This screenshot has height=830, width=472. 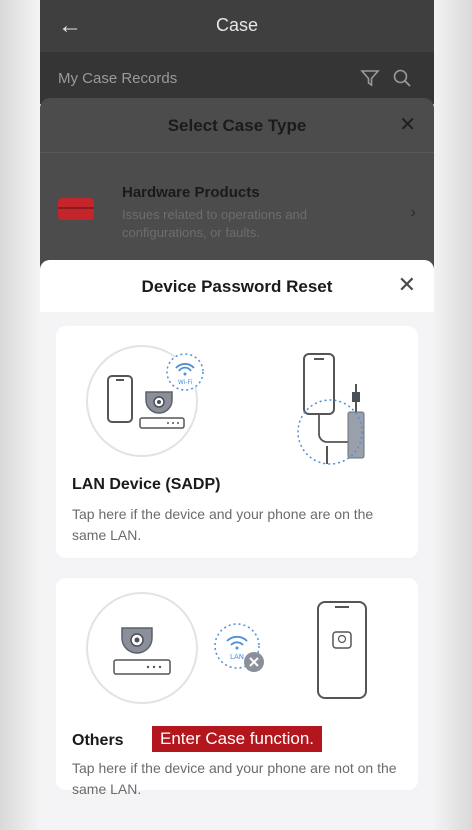 What do you see at coordinates (185, 382) in the screenshot?
I see `wifi-badge-label: Wi-Fi` at bounding box center [185, 382].